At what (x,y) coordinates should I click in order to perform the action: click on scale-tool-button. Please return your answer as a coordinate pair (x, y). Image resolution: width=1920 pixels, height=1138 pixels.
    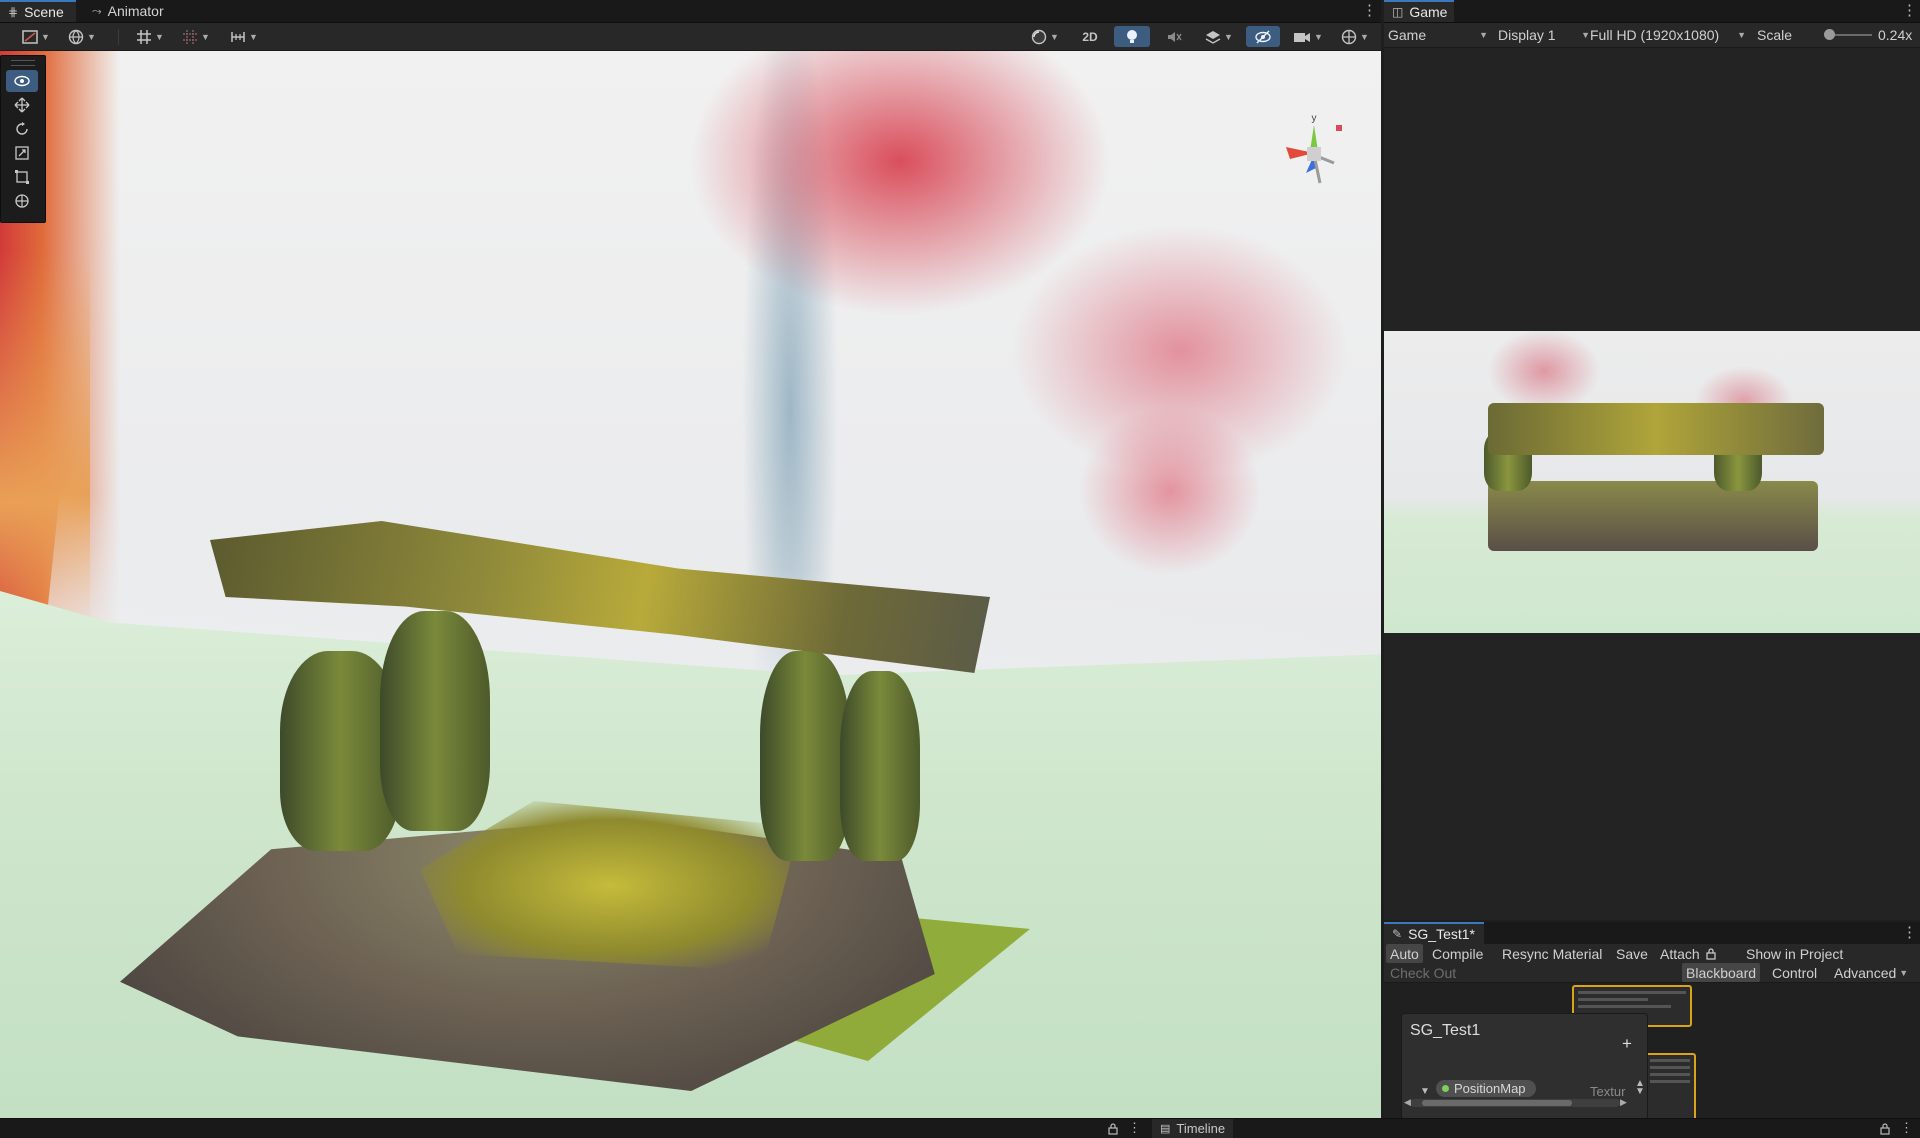
    Looking at the image, I should click on (22, 153).